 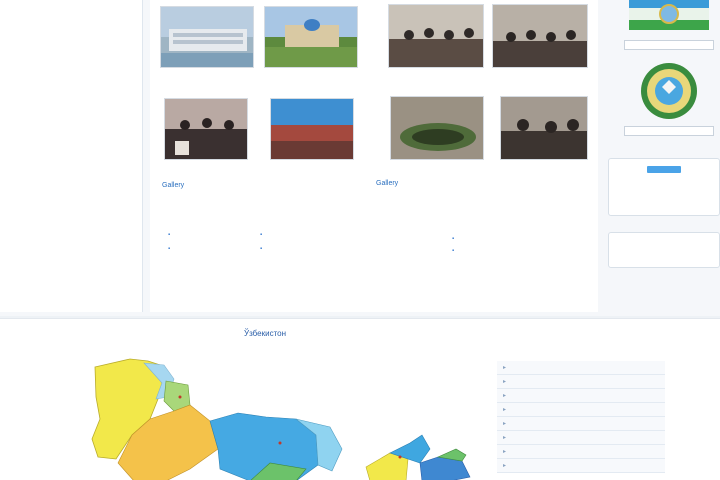 I want to click on officials-photo-image, so click(x=544, y=128).